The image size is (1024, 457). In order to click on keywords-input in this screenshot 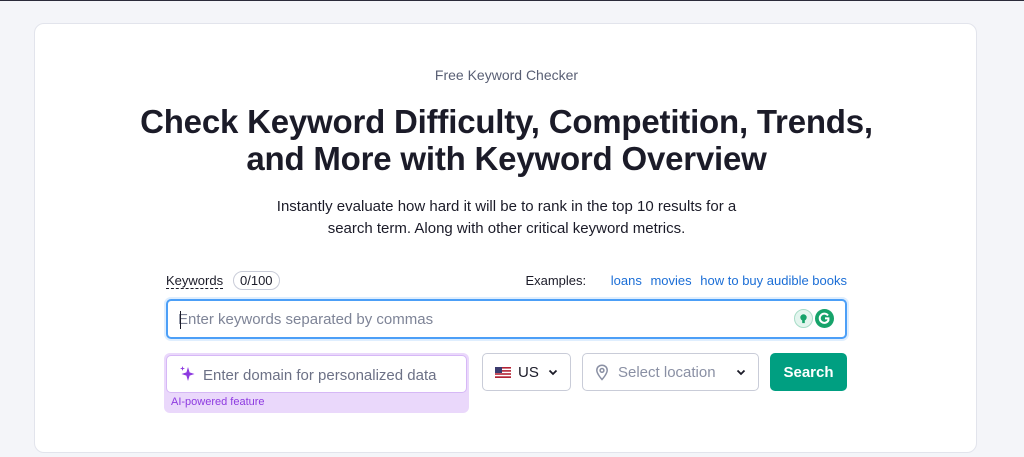, I will do `click(478, 319)`.